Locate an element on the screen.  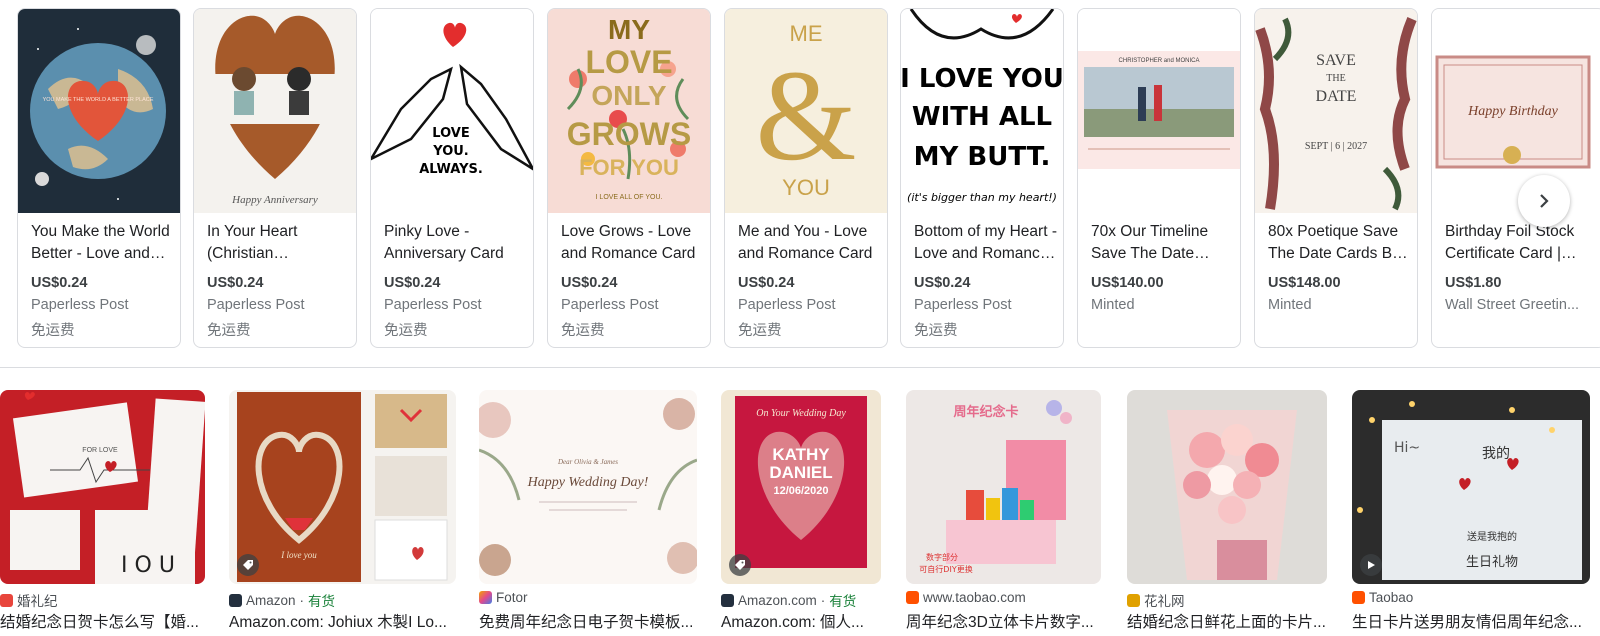
product-image: Happy Birthday is located at coordinates (1513, 111).